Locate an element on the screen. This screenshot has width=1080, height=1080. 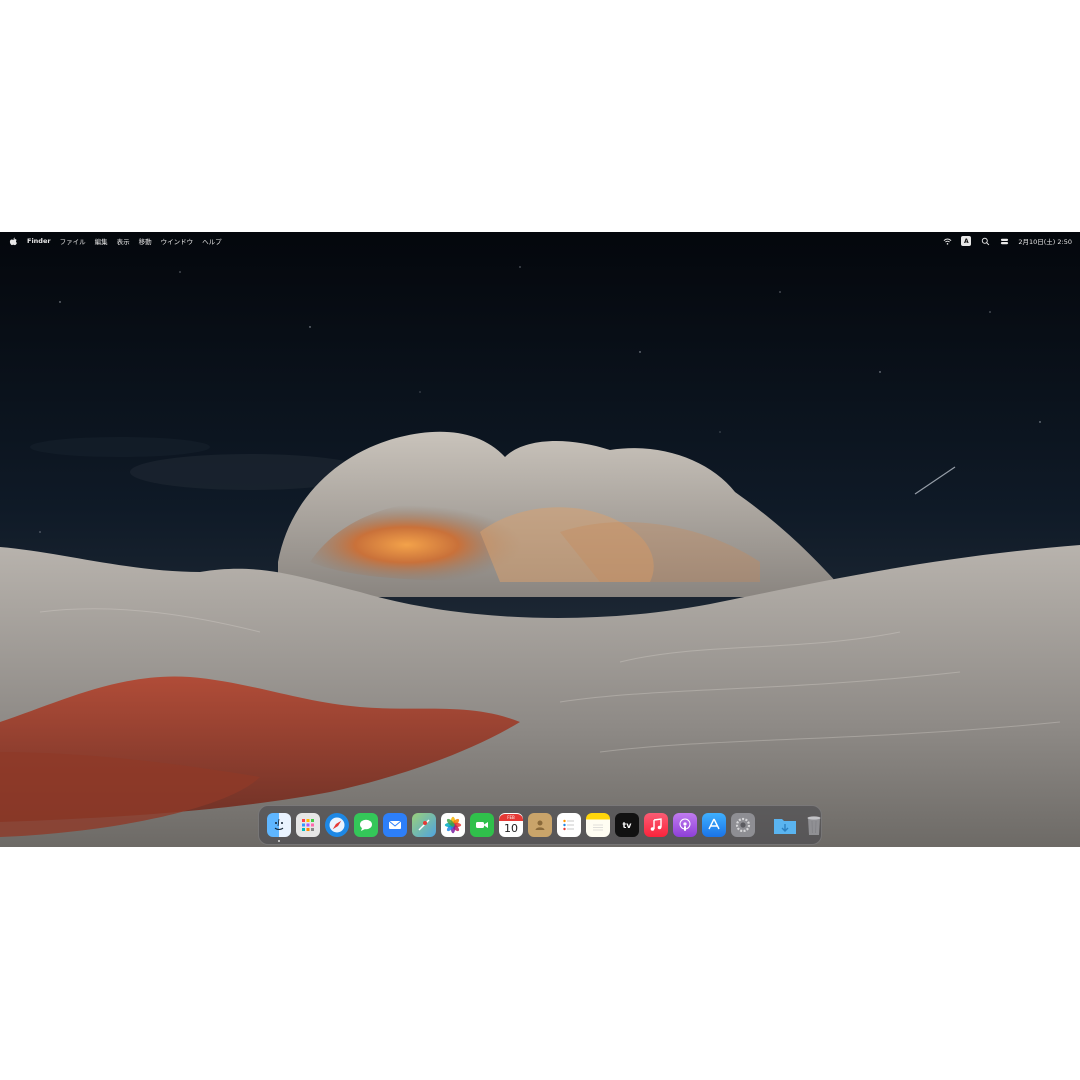
mail-icon is located at coordinates (395, 825).